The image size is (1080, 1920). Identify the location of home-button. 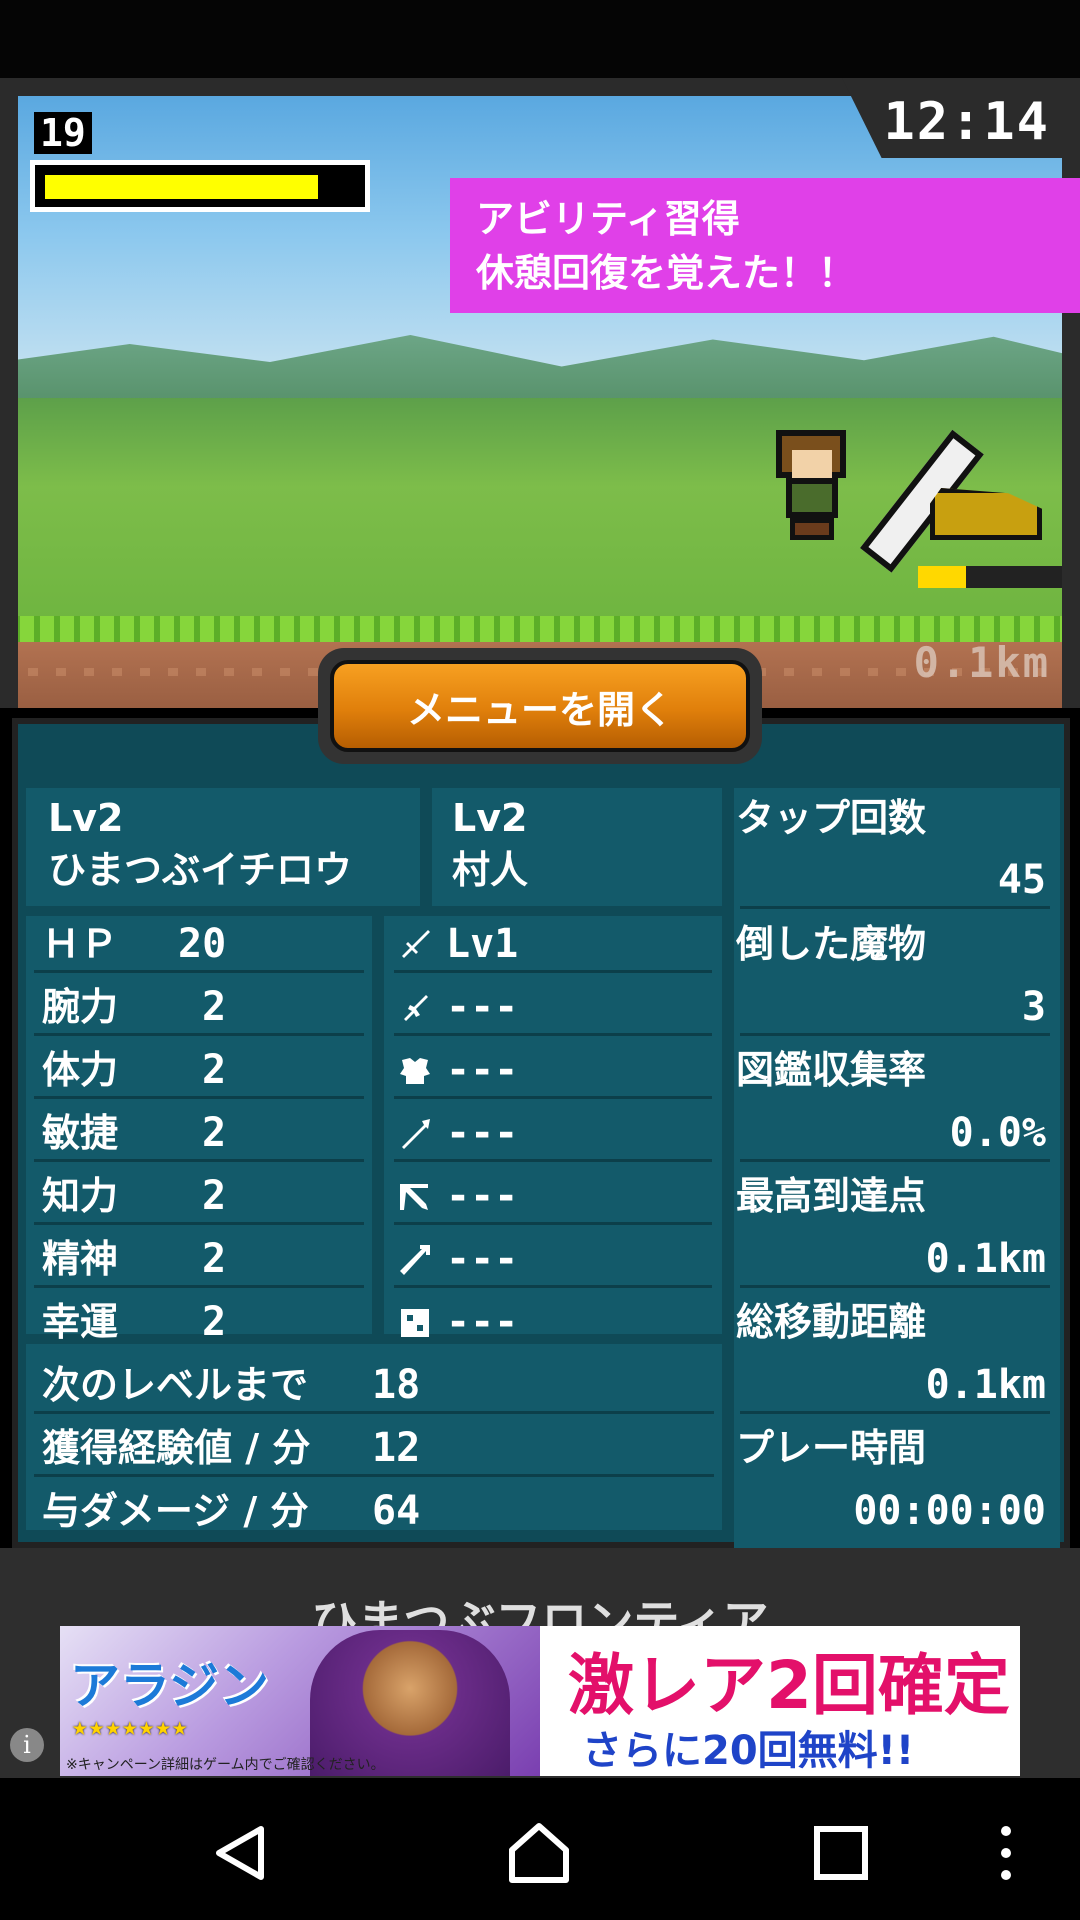
(539, 1853).